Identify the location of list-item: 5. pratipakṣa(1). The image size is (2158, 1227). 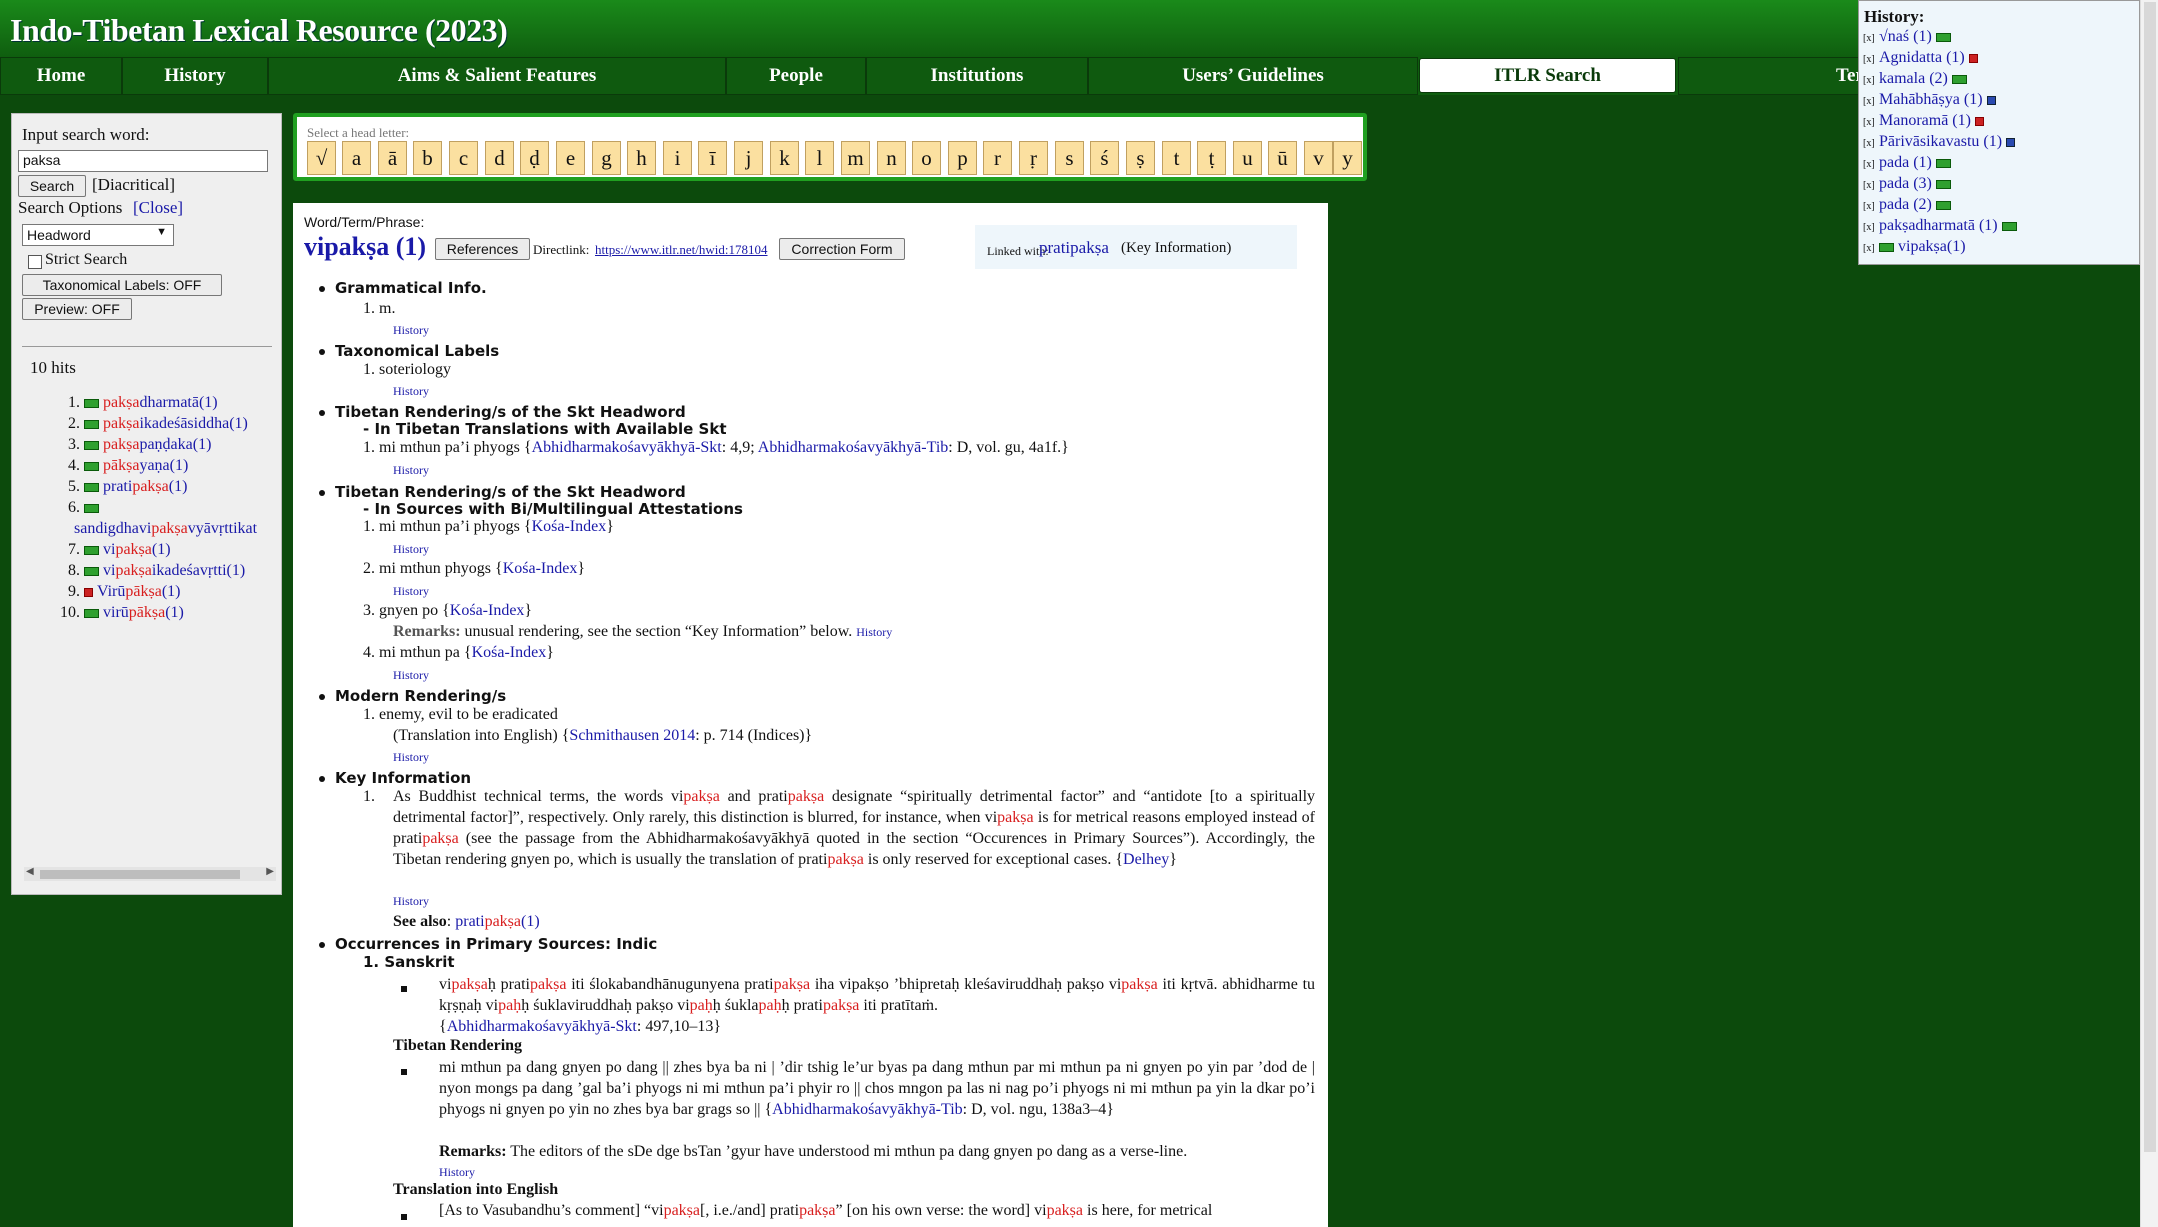
(146, 488).